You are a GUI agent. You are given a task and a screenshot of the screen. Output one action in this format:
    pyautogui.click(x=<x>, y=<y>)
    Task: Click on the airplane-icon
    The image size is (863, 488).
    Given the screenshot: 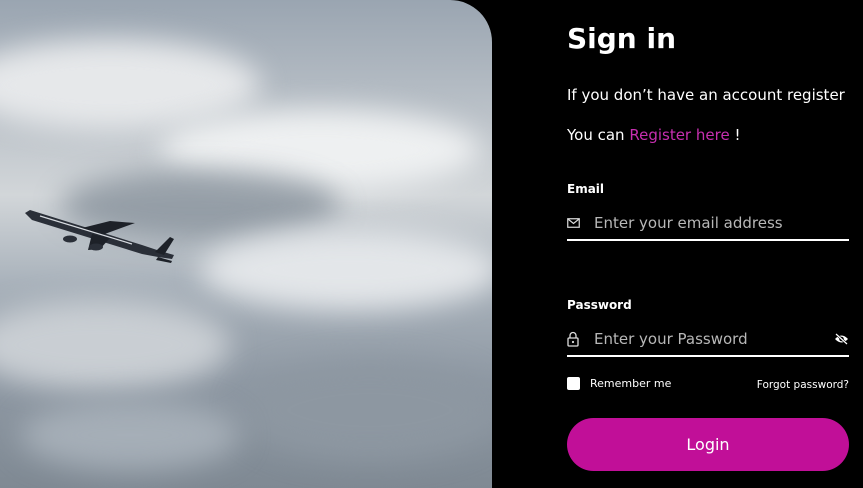 What is the action you would take?
    pyautogui.click(x=99, y=236)
    